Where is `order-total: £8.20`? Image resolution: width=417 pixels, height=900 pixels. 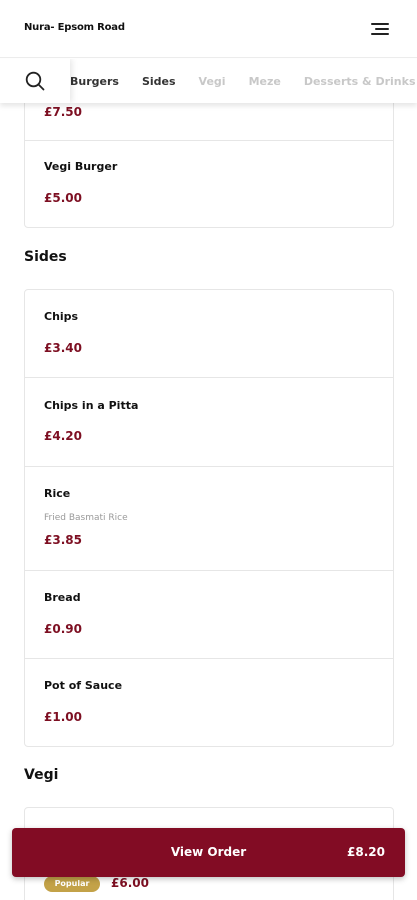
order-total: £8.20 is located at coordinates (366, 852).